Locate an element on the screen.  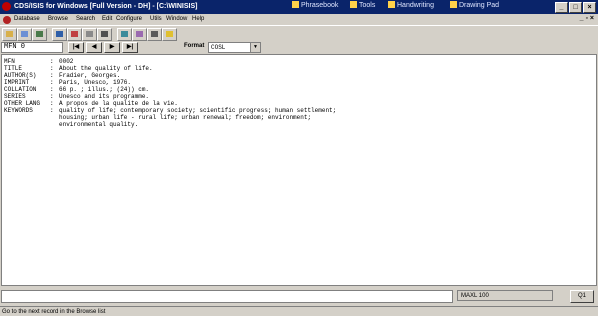
document-icon is located at coordinates (7, 20).